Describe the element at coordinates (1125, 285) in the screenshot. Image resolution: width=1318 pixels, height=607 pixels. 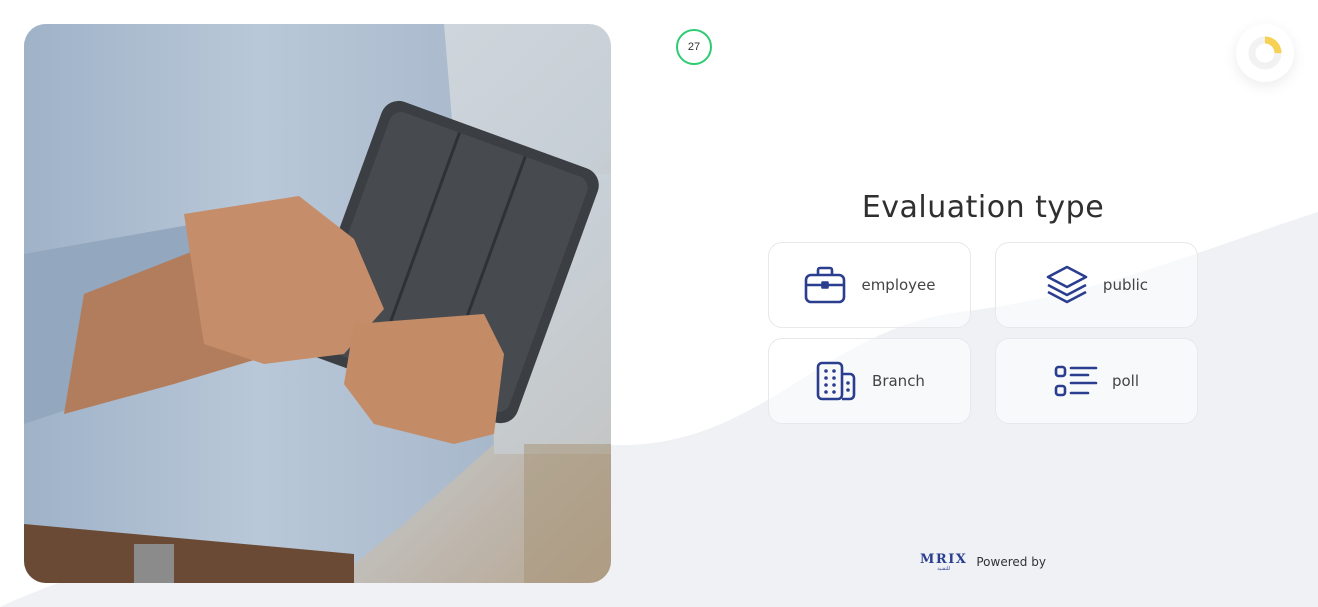
I see `option-label: public` at that location.